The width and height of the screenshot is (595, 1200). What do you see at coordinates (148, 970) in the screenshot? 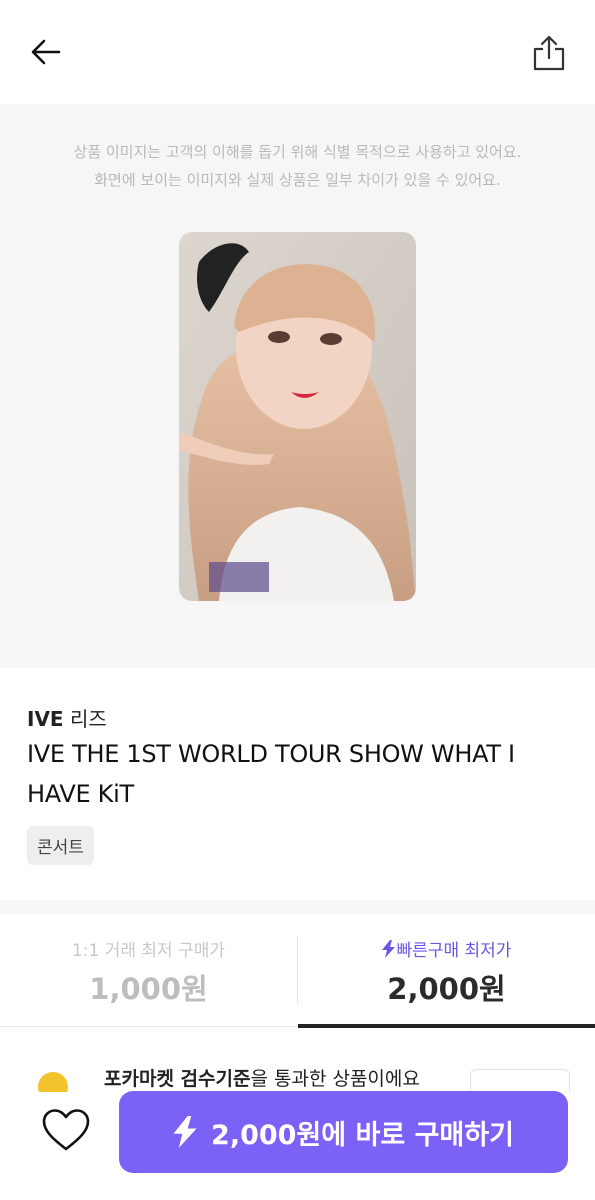
I see `tab-direct-trade-price: 1:1 거래 최저 구매가 1,000원` at bounding box center [148, 970].